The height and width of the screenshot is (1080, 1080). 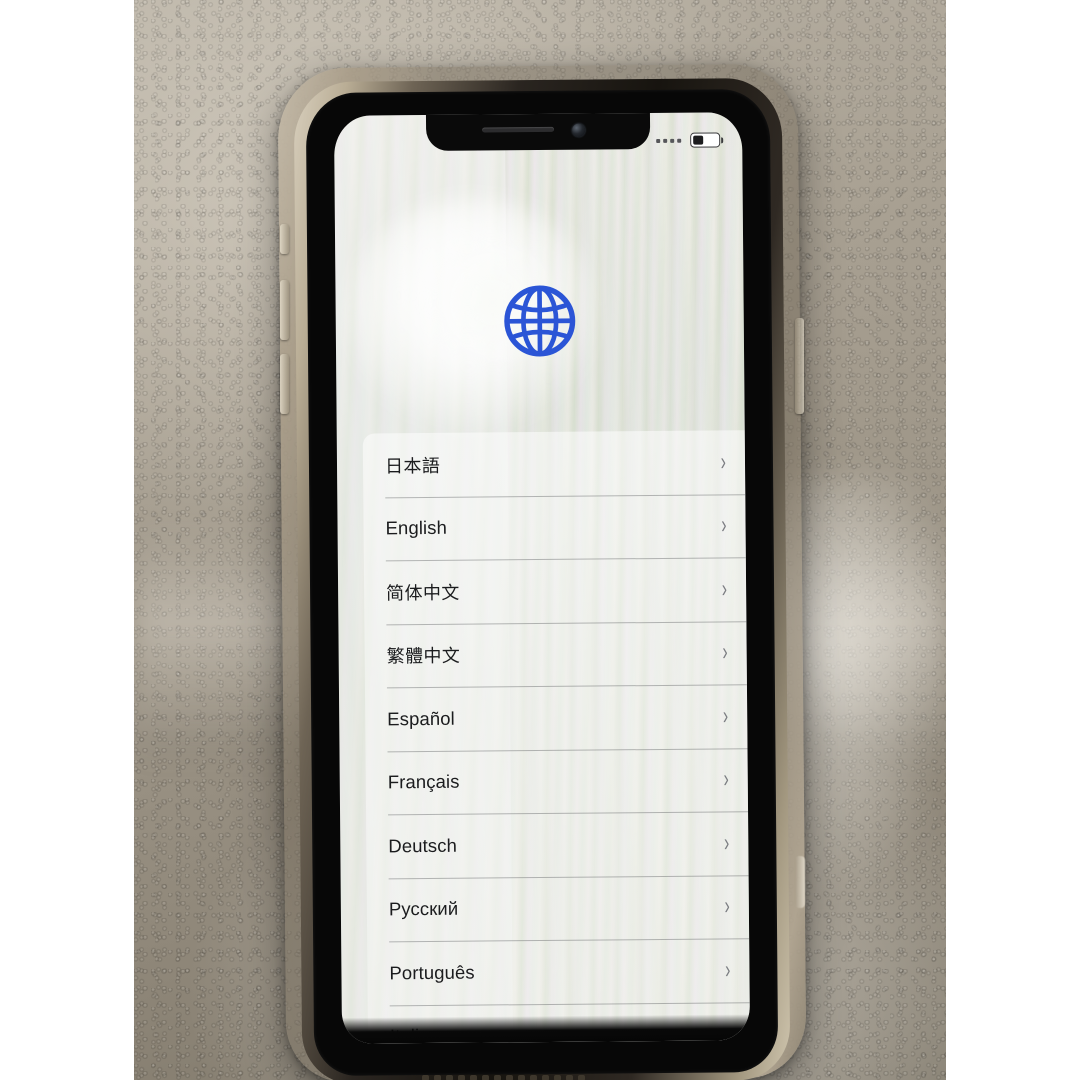 What do you see at coordinates (800, 882) in the screenshot?
I see `side-frame-highlight` at bounding box center [800, 882].